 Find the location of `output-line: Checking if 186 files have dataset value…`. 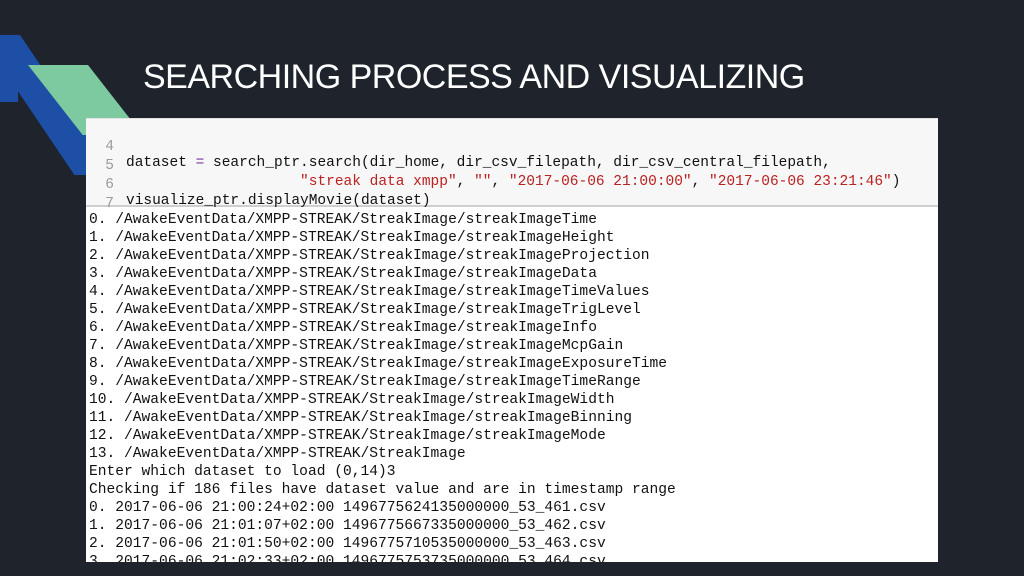

output-line: Checking if 186 files have dataset value… is located at coordinates (382, 490).